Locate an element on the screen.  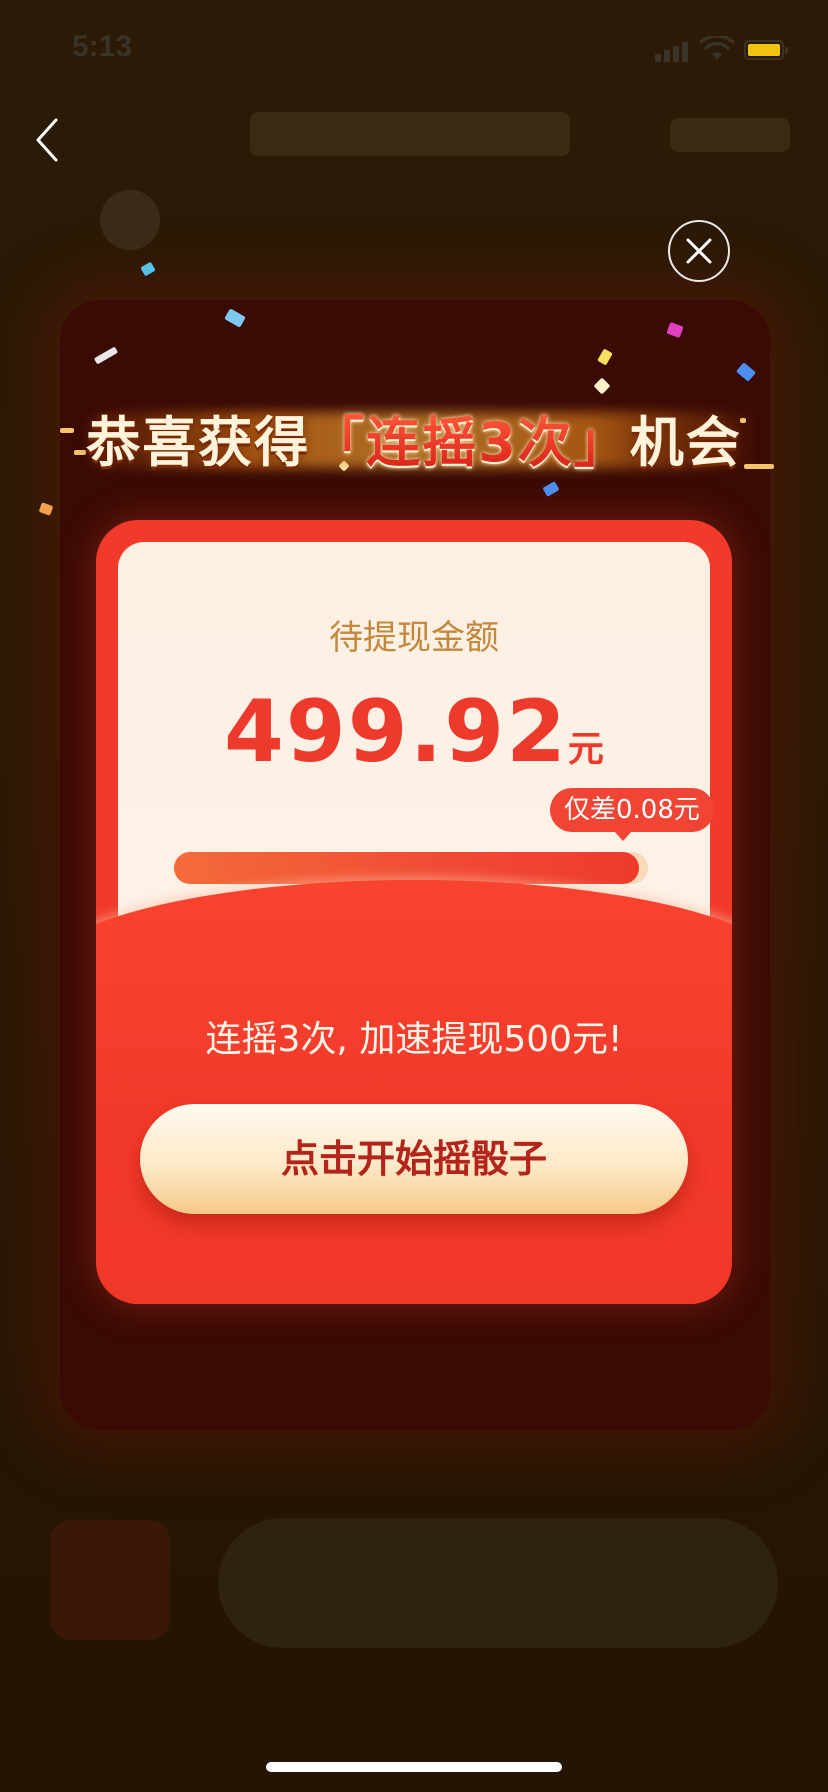
close-button is located at coordinates (699, 251).